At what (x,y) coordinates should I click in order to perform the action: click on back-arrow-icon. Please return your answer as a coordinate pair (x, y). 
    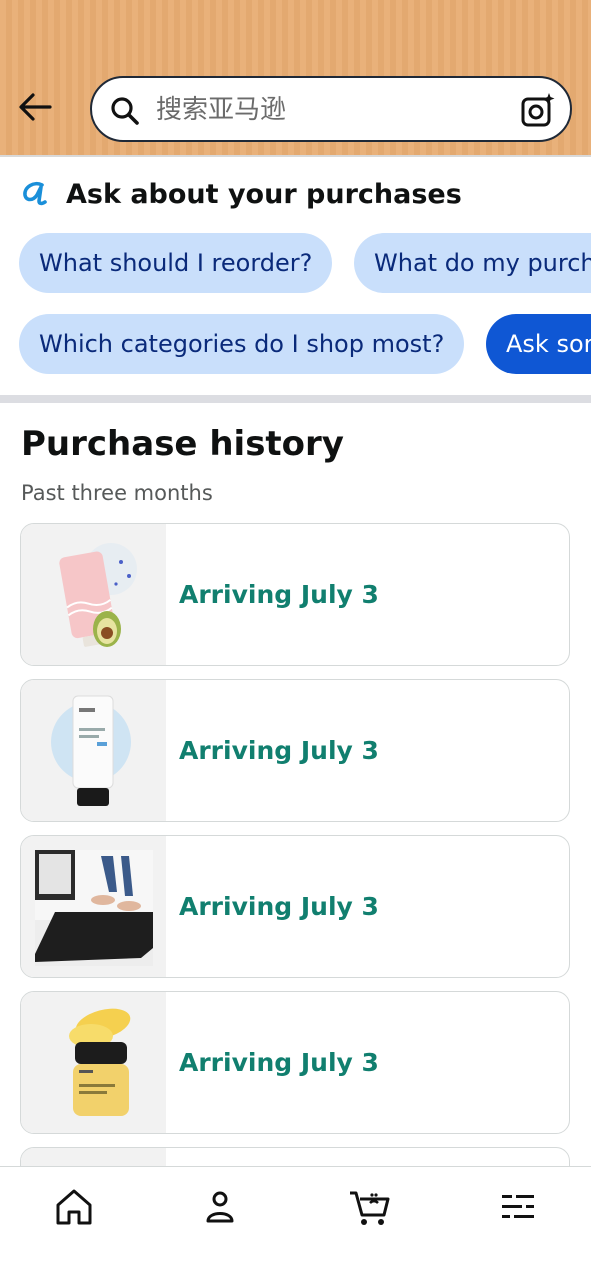
    Looking at the image, I should click on (35, 107).